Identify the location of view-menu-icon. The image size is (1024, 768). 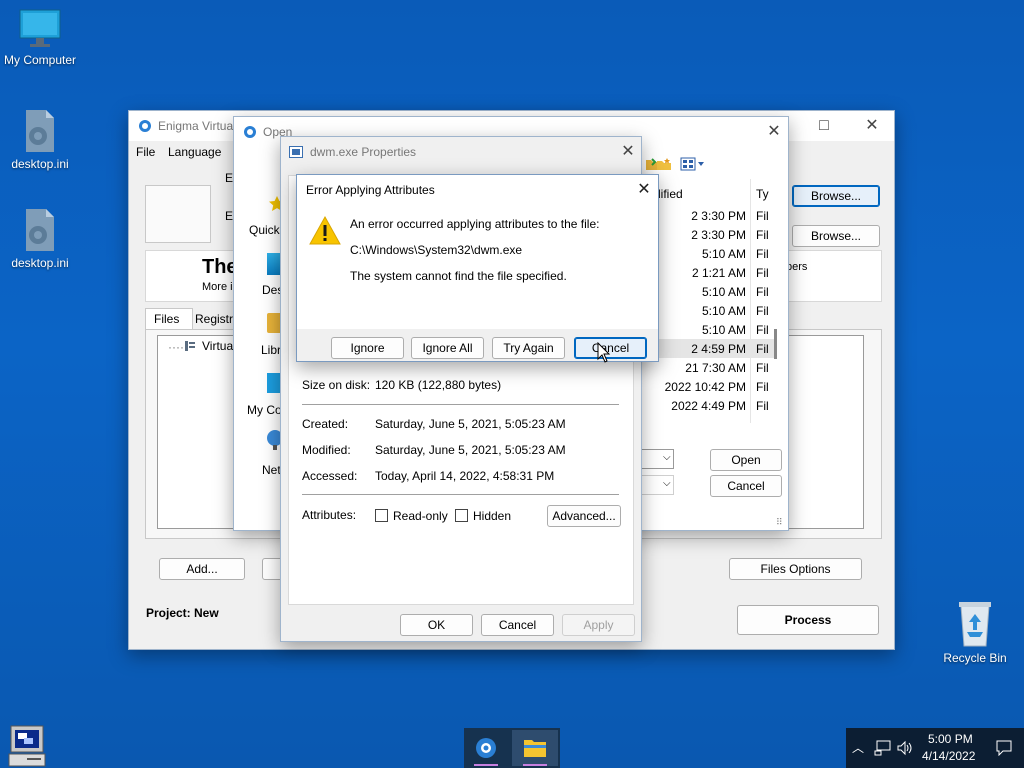
(693, 164).